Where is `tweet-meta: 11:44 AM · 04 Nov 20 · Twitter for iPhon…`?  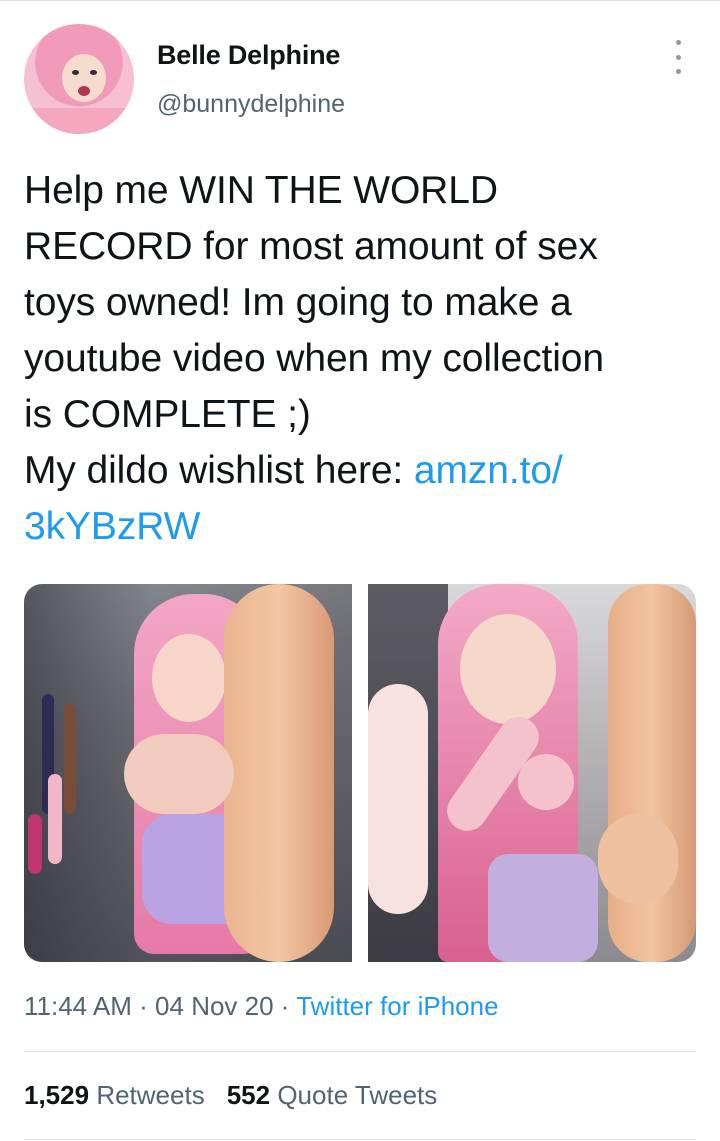
tweet-meta: 11:44 AM · 04 Nov 20 · Twitter for iPhon… is located at coordinates (261, 1006).